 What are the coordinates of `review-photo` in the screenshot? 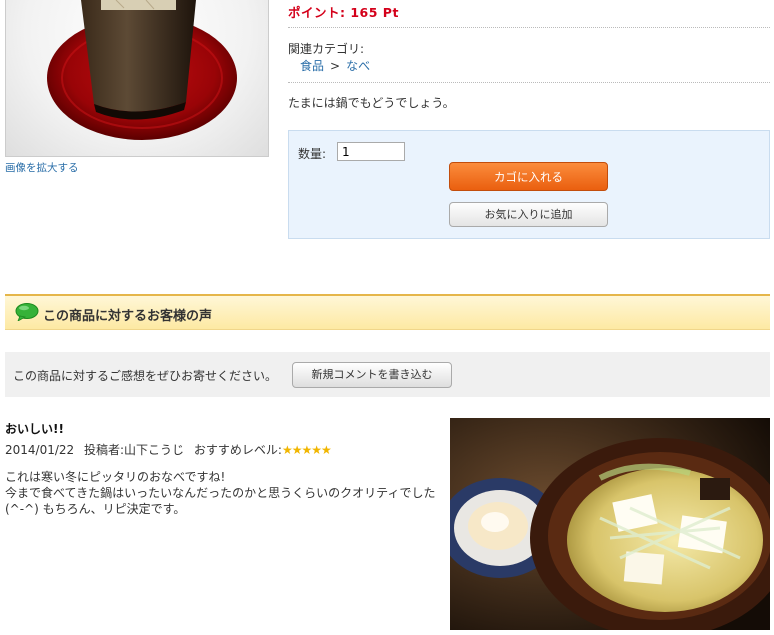 It's located at (610, 524).